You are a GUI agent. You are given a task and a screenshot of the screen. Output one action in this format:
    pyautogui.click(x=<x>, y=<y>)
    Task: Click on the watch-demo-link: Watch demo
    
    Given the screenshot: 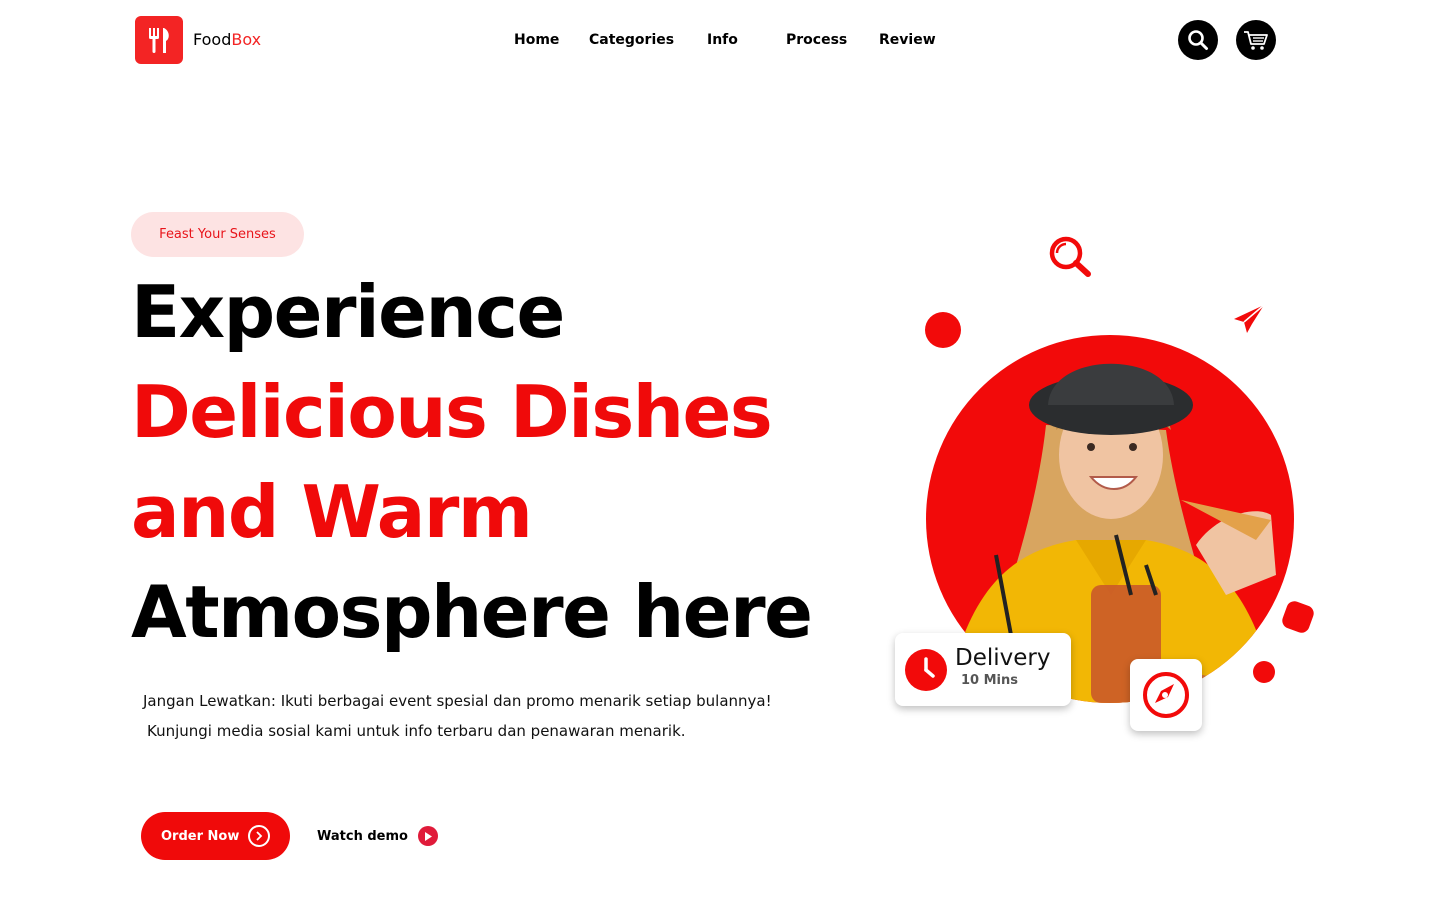 What is the action you would take?
    pyautogui.click(x=377, y=836)
    